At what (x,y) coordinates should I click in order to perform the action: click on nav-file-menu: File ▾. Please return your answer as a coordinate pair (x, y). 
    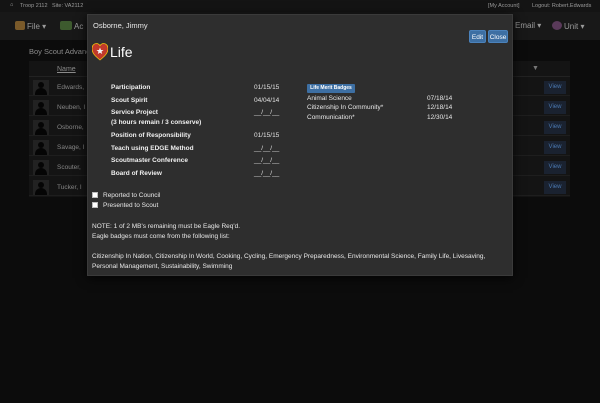
    Looking at the image, I should click on (30, 26).